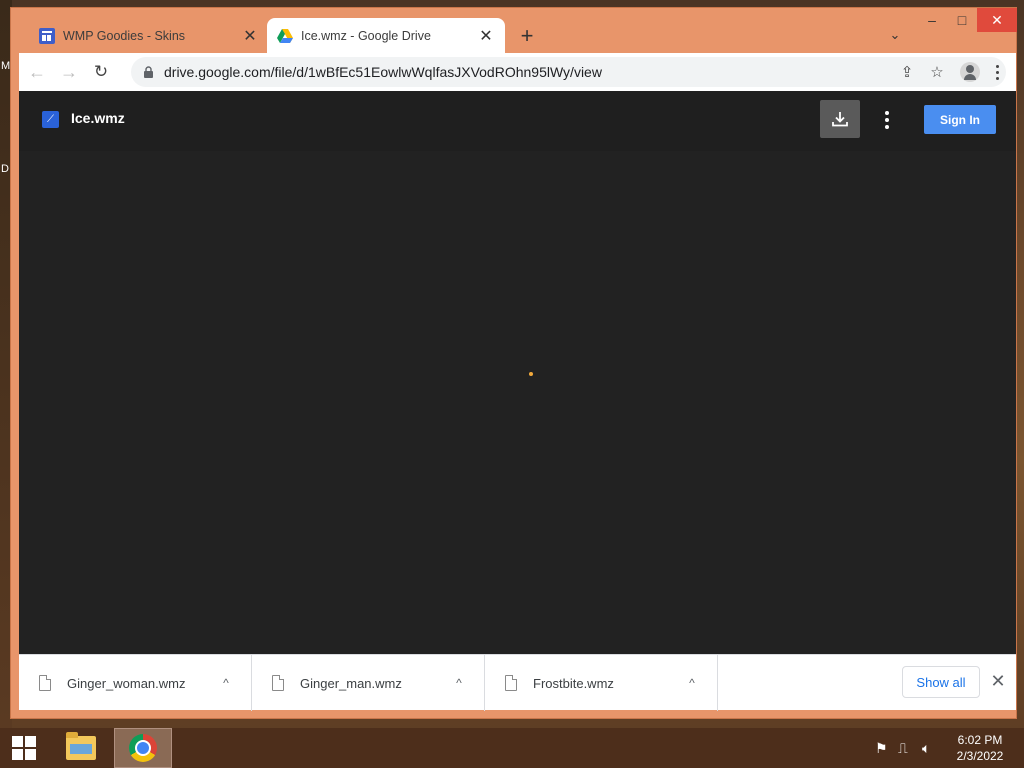  Describe the element at coordinates (69, 72) in the screenshot. I see `forward-button: →` at that location.